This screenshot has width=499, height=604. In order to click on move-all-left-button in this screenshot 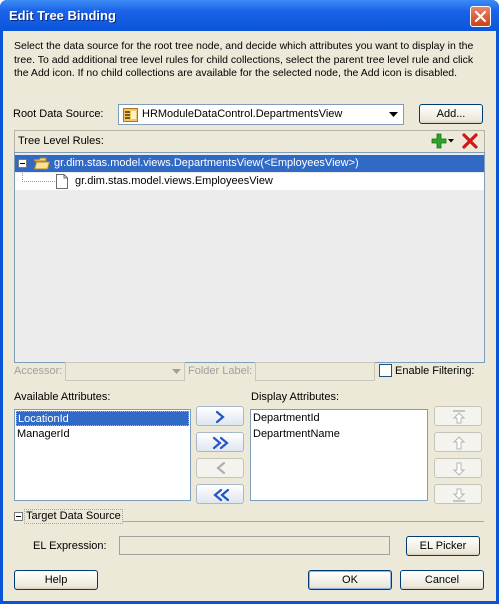, I will do `click(220, 494)`.